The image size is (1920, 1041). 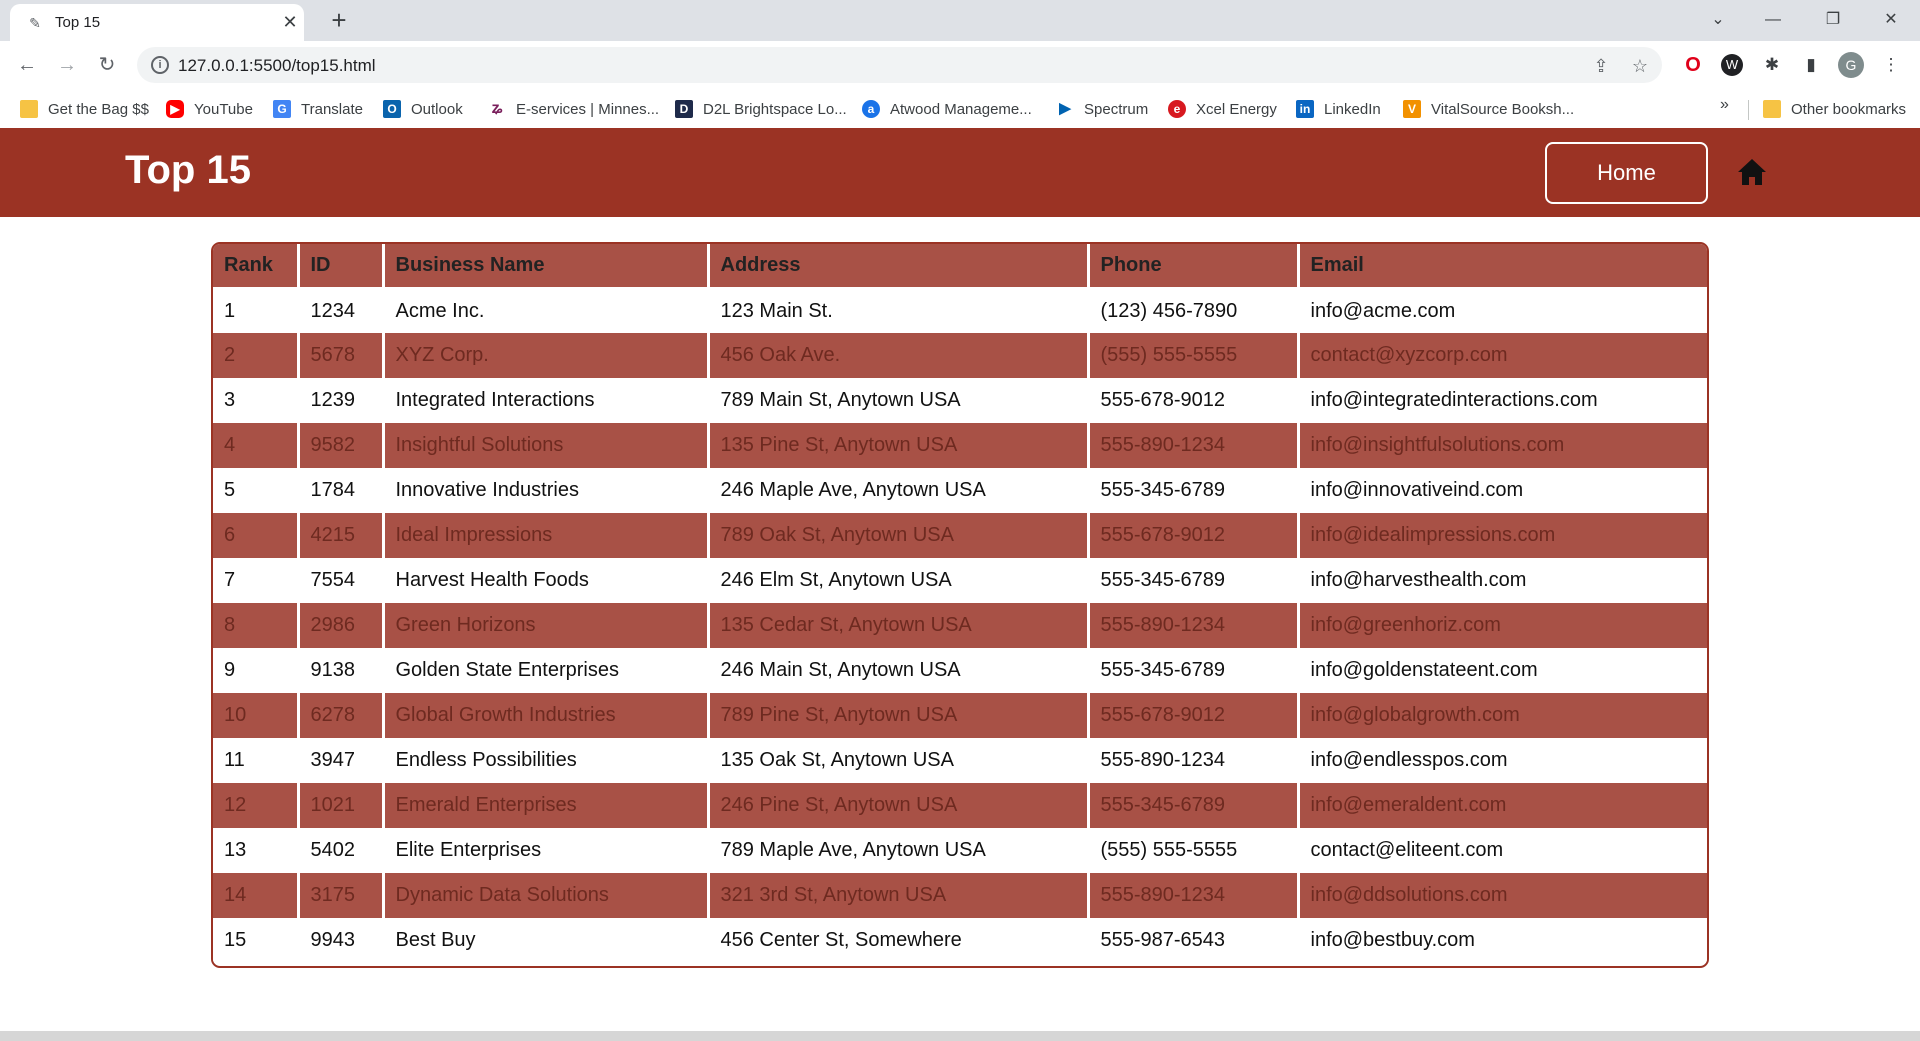 What do you see at coordinates (341, 445) in the screenshot?
I see `cell-id: 9582` at bounding box center [341, 445].